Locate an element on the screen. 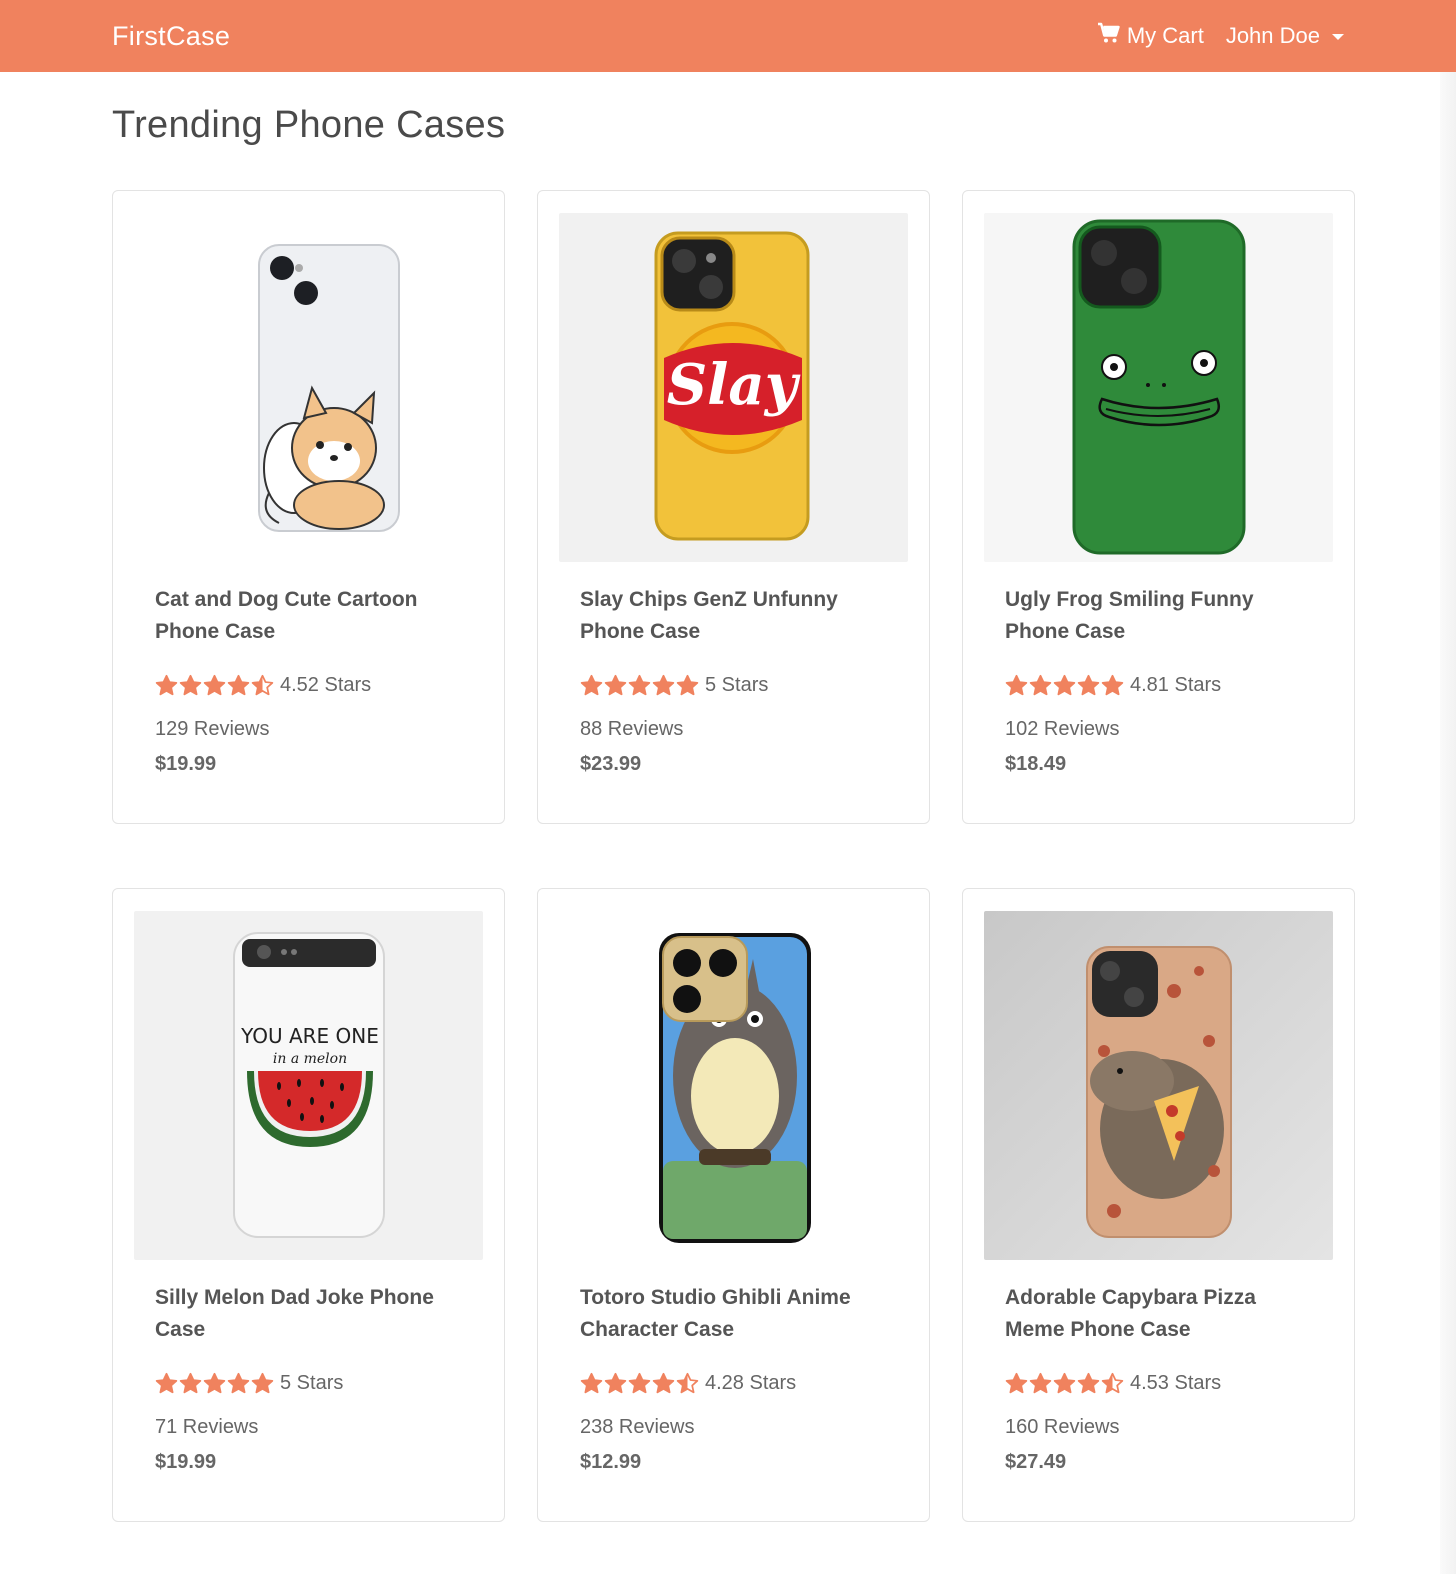  totoro-case-art is located at coordinates (735, 1088).